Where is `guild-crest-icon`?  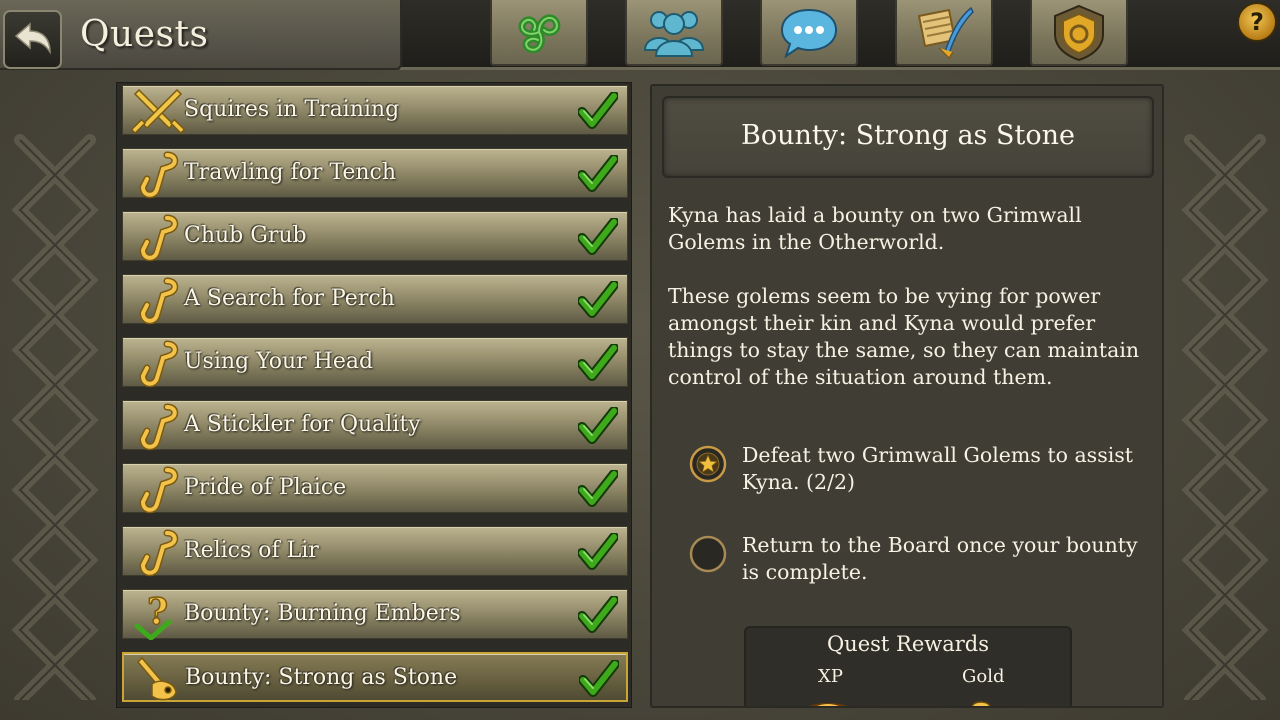
guild-crest-icon is located at coordinates (1079, 33).